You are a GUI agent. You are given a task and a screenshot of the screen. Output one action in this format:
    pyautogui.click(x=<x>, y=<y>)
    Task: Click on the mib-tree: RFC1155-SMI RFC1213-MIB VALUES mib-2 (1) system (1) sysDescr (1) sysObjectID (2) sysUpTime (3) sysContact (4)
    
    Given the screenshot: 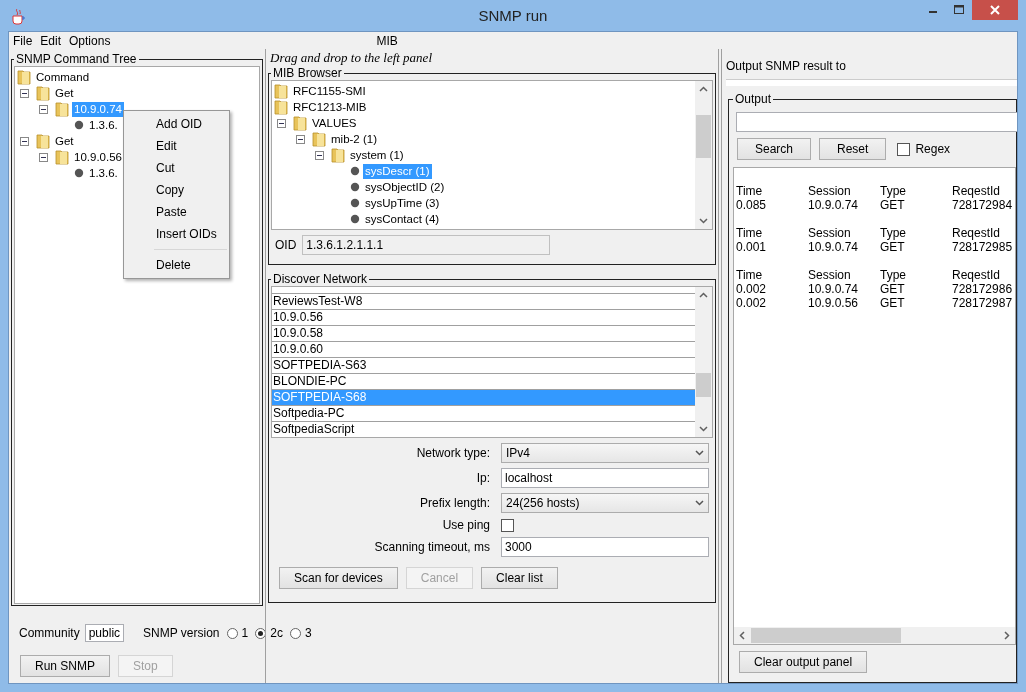 What is the action you would take?
    pyautogui.click(x=492, y=155)
    